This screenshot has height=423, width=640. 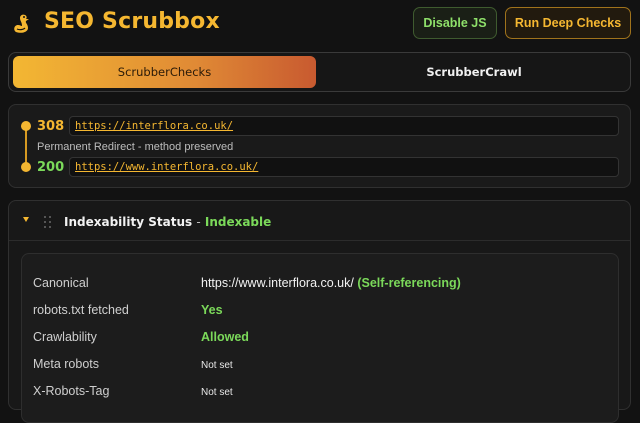 What do you see at coordinates (128, 222) in the screenshot?
I see `indexability-label: Indexability Status` at bounding box center [128, 222].